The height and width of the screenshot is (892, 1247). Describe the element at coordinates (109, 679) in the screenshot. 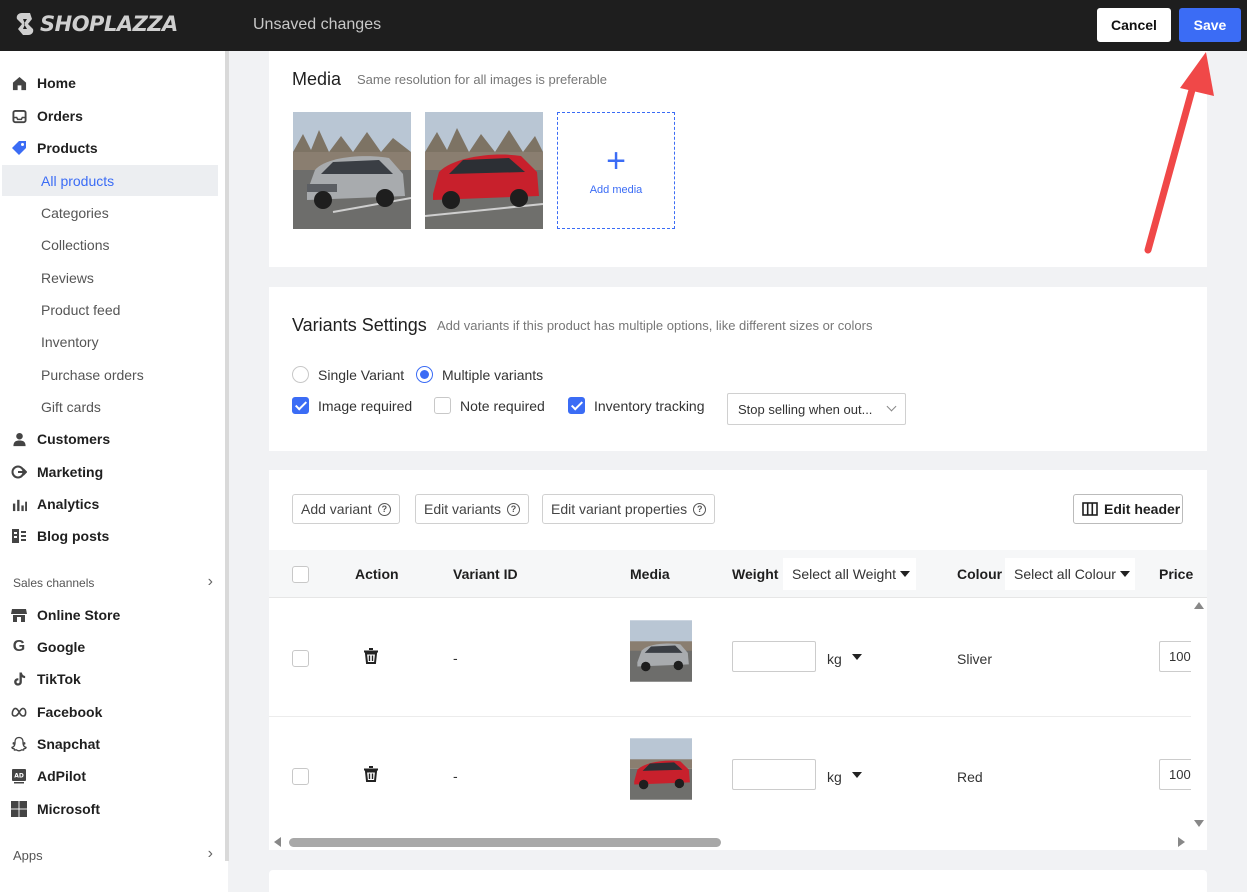

I see `sidebar-channel-tiktok: TikTok` at that location.